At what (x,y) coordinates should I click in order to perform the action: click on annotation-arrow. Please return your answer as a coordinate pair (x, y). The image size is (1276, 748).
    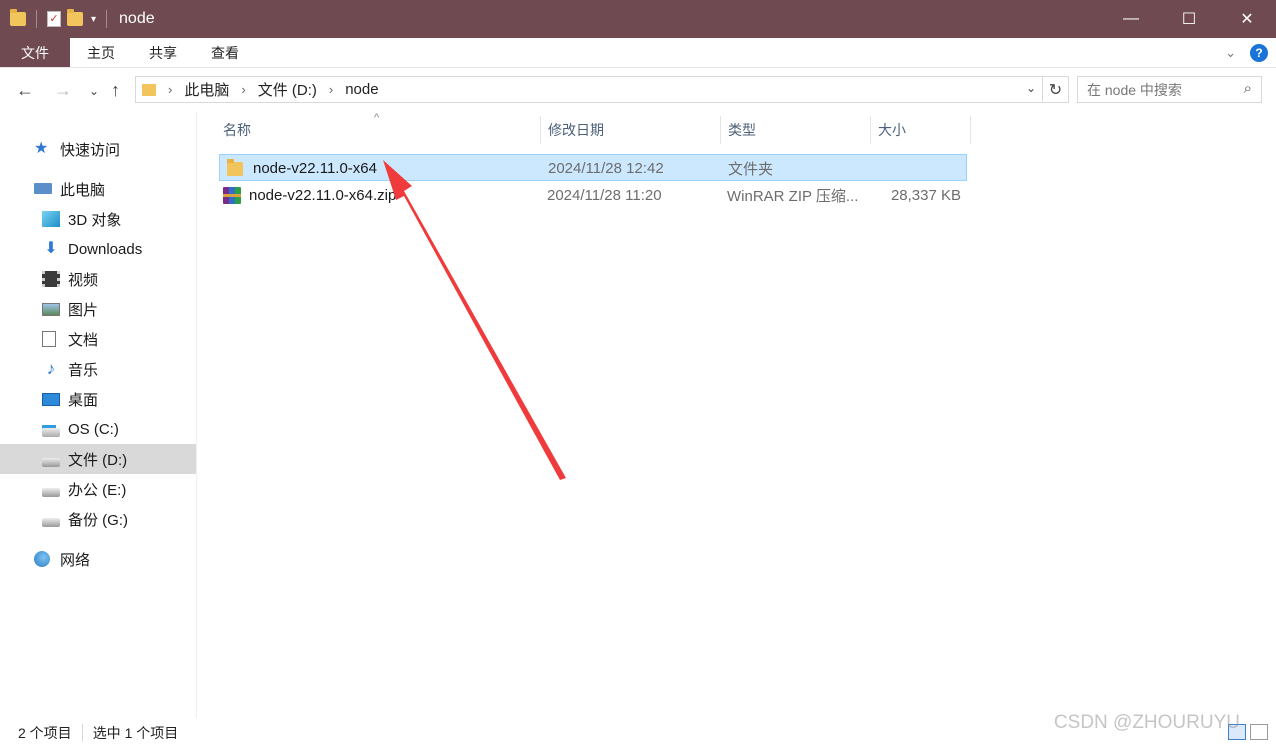
    Looking at the image, I should click on (474, 320).